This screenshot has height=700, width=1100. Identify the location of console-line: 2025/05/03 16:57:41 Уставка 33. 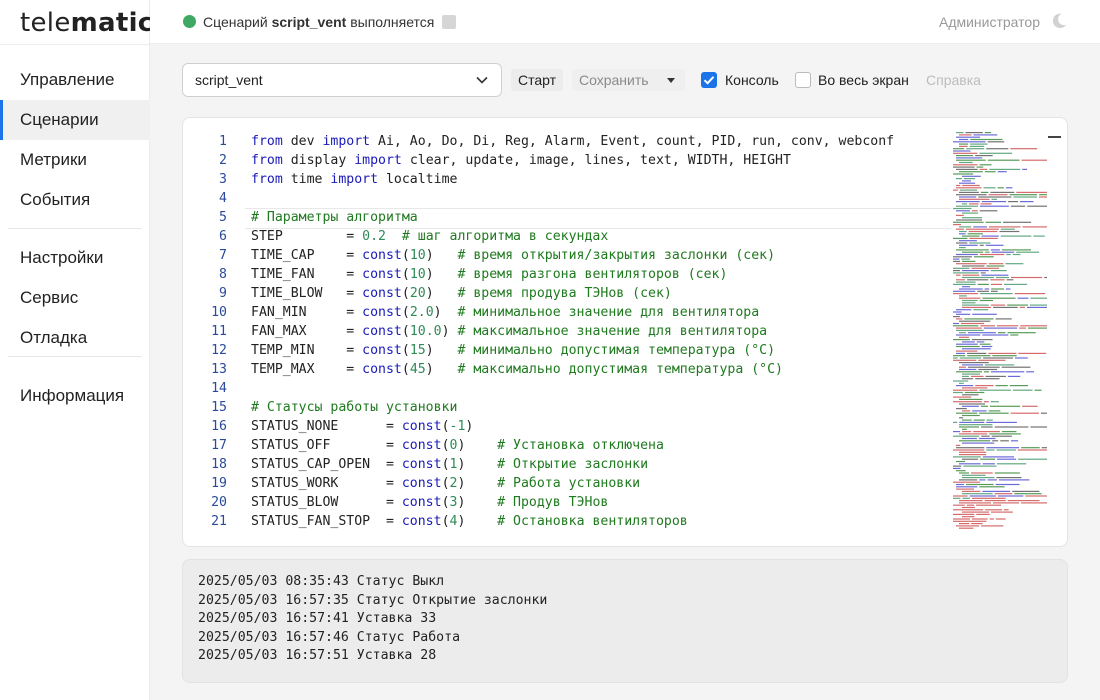
(317, 618).